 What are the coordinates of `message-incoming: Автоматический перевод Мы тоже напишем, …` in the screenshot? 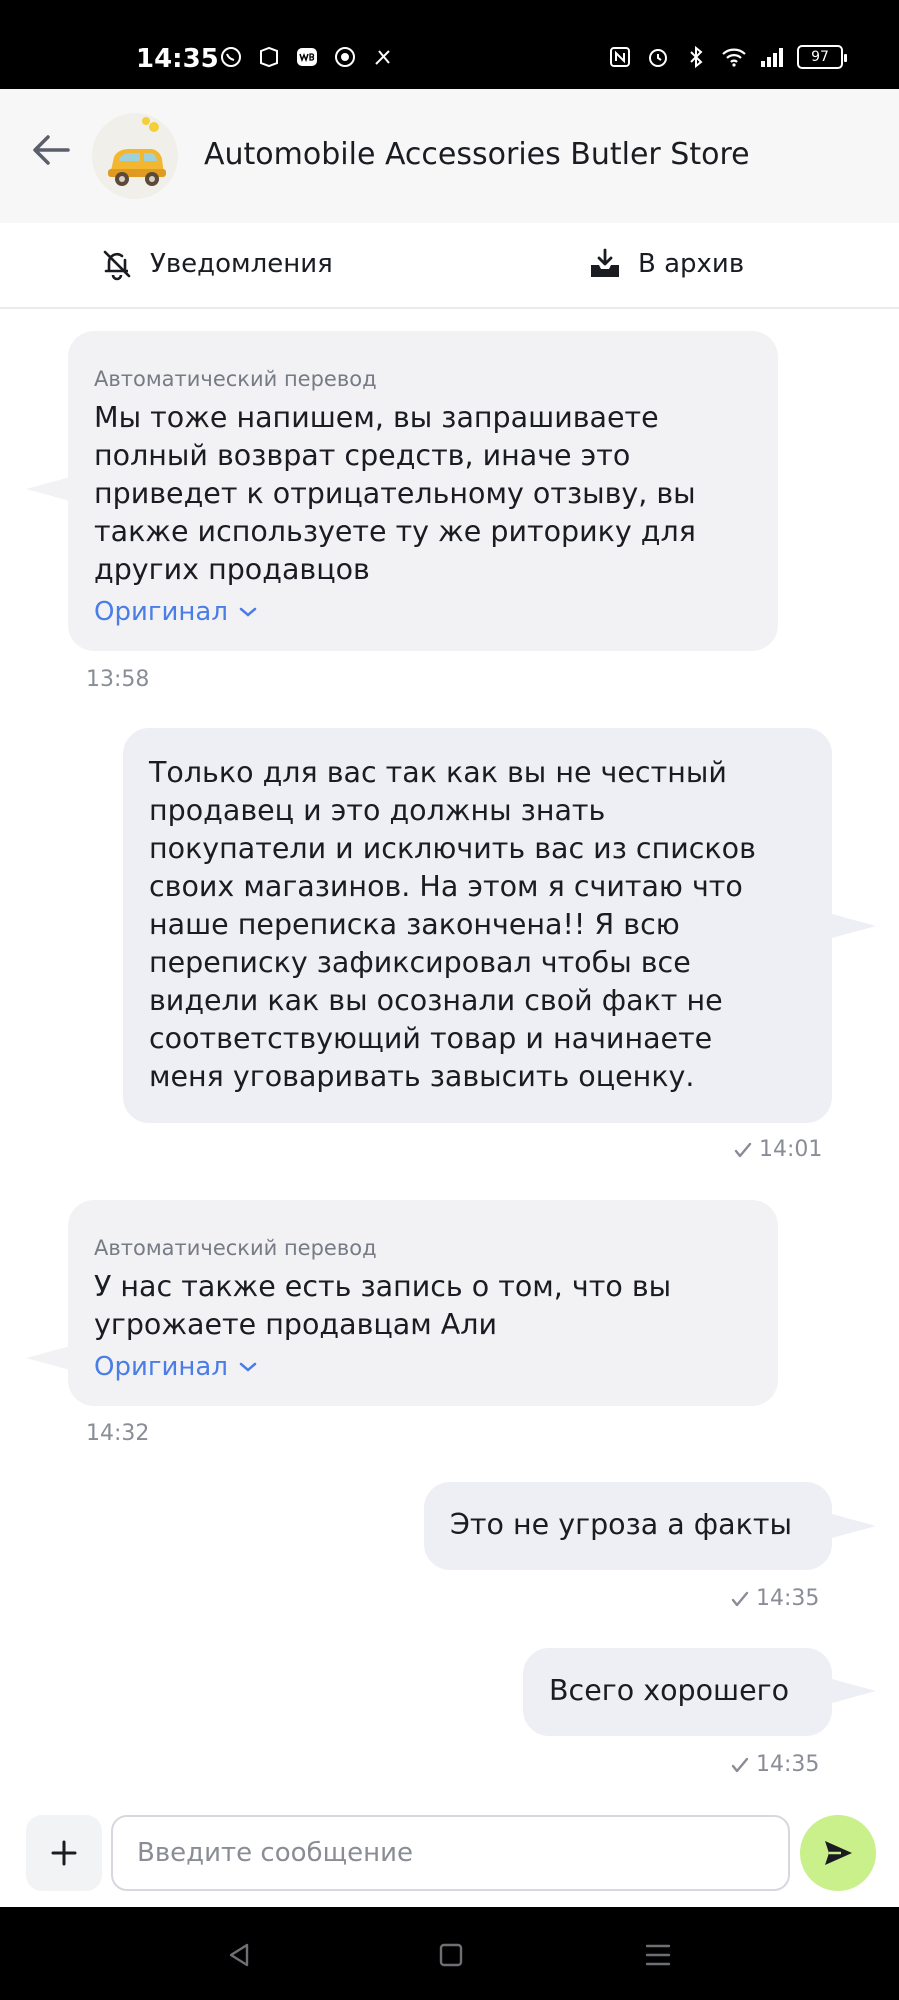 It's located at (423, 491).